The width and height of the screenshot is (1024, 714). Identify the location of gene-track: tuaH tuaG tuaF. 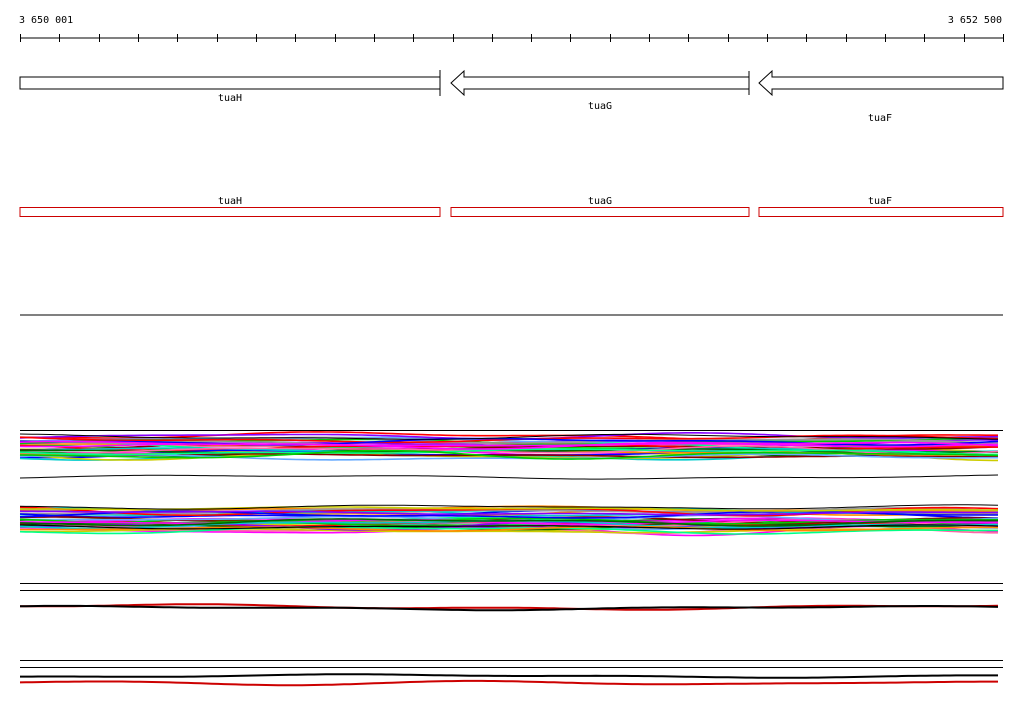
(511, 96).